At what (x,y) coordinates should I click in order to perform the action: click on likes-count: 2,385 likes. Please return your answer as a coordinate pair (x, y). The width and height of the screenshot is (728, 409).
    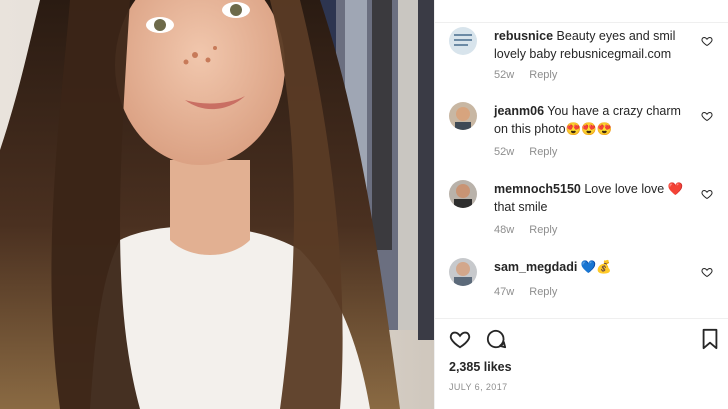
    Looking at the image, I should click on (480, 367).